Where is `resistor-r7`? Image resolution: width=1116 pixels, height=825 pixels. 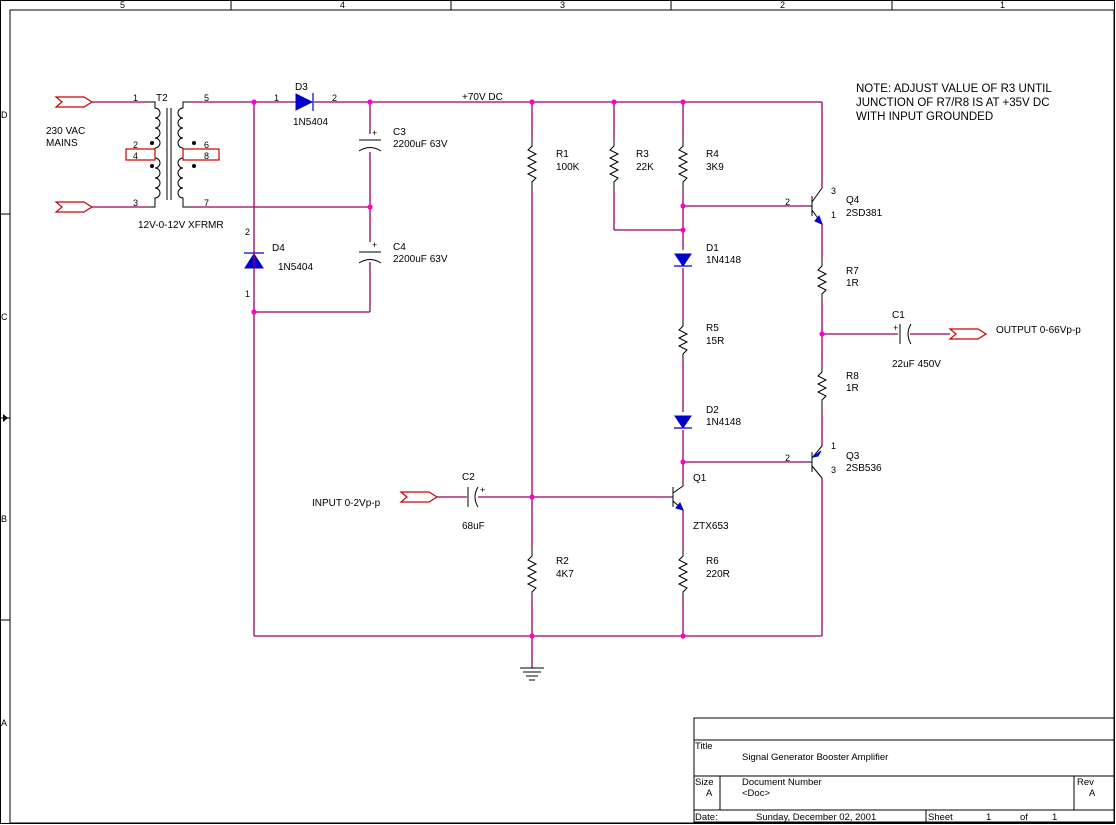 resistor-r7 is located at coordinates (822, 280).